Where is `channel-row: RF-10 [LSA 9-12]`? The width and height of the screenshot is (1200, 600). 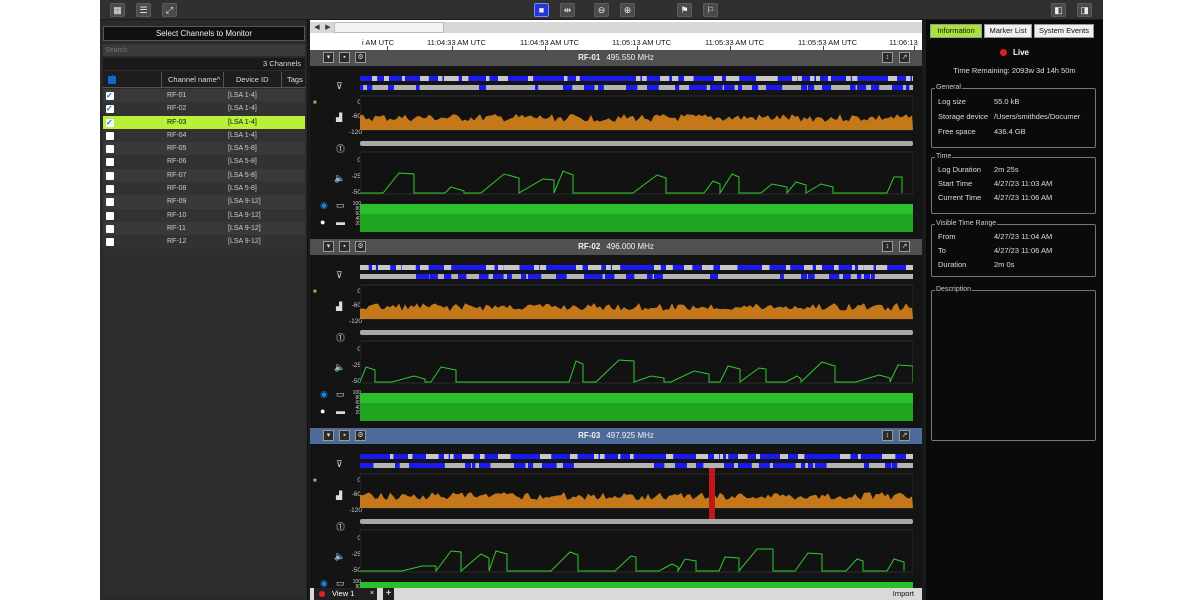 channel-row: RF-10 [LSA 9-12] is located at coordinates (204, 215).